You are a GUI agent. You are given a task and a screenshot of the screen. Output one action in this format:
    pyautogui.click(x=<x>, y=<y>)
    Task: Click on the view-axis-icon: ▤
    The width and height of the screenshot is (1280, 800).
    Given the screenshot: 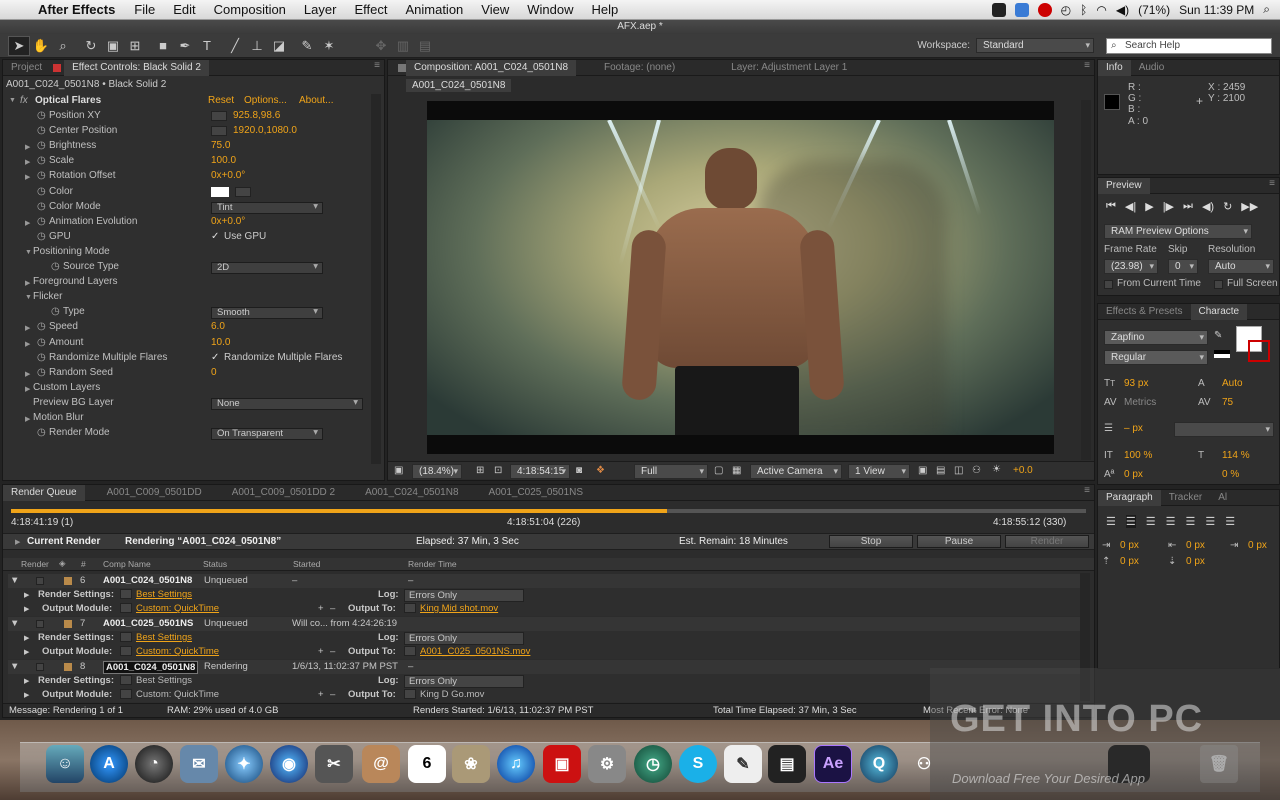 What is the action you would take?
    pyautogui.click(x=425, y=46)
    